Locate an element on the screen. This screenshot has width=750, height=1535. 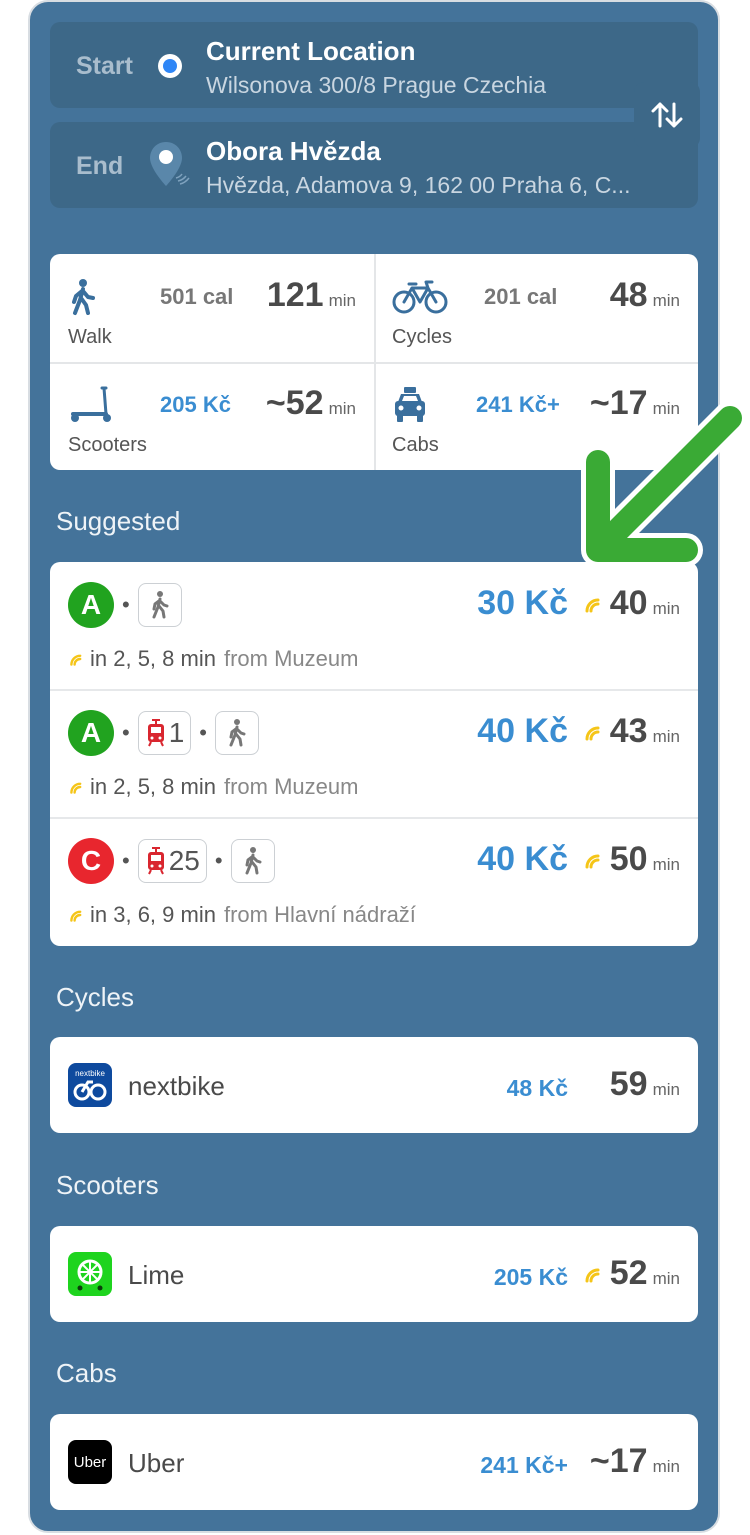
end-title: Obora Hvězda is located at coordinates (293, 151).